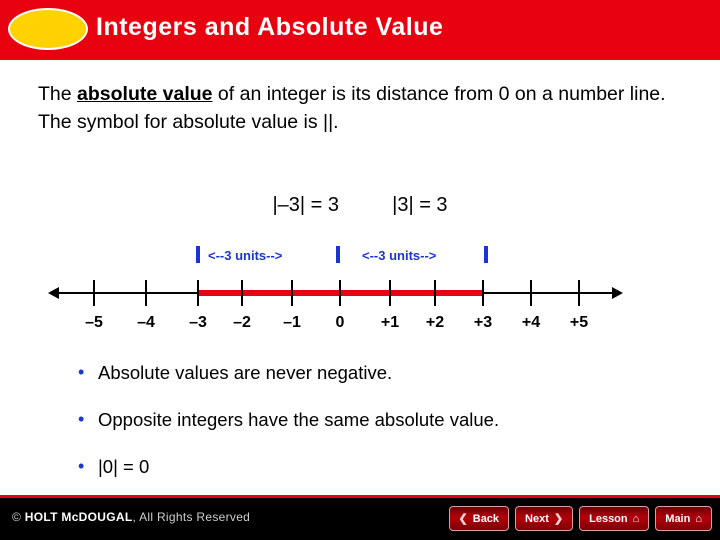 The image size is (720, 540). What do you see at coordinates (58, 94) in the screenshot?
I see `intro-text-part1: The` at bounding box center [58, 94].